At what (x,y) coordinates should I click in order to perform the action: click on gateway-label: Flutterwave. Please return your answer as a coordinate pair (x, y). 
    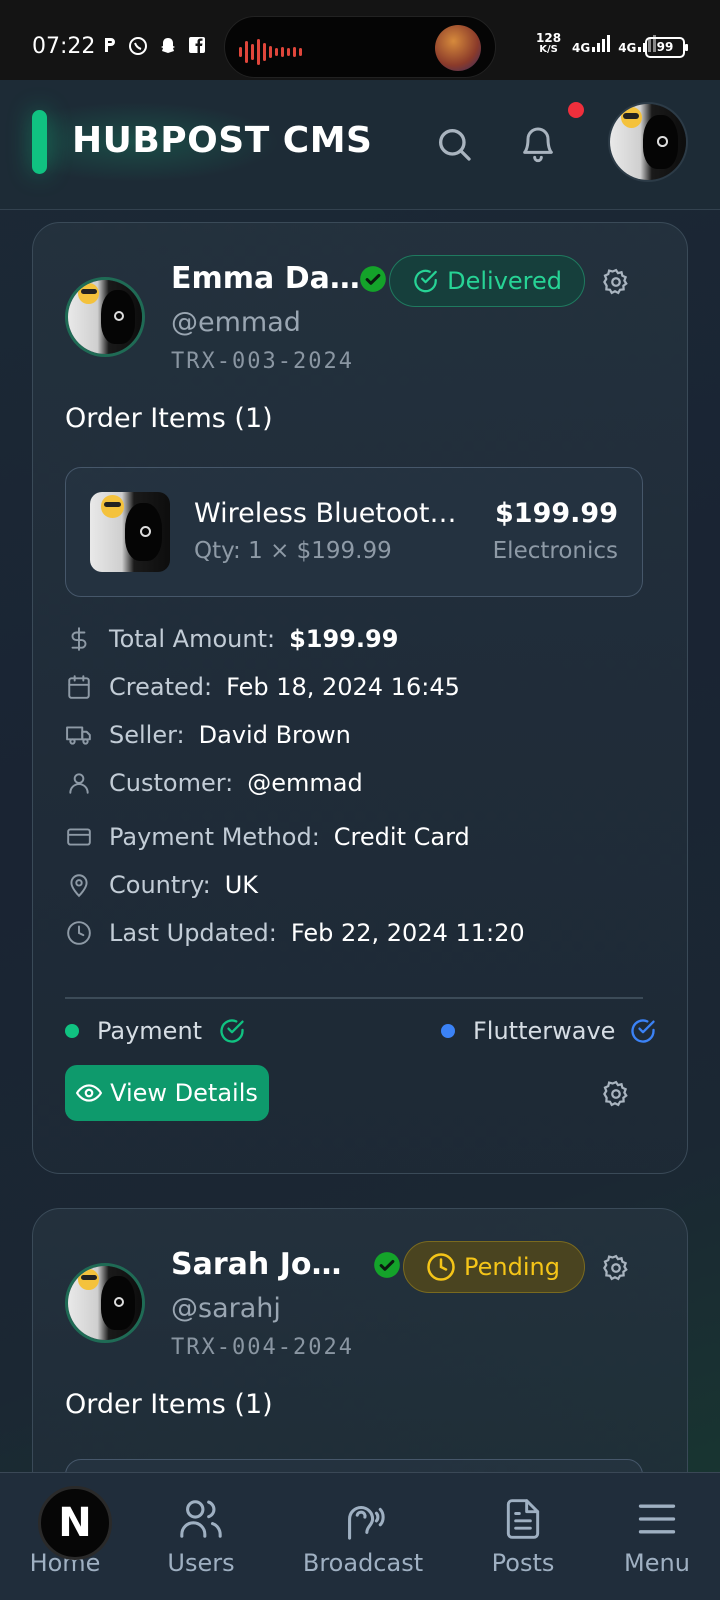
    Looking at the image, I should click on (544, 1031).